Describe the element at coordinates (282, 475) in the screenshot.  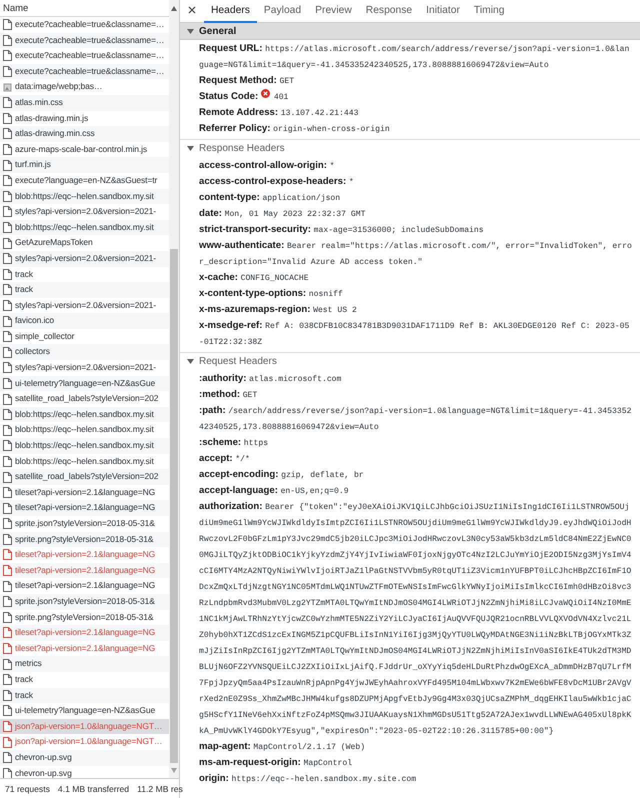
I see `header-line: accept-encoding: gzip, deflate, br` at that location.